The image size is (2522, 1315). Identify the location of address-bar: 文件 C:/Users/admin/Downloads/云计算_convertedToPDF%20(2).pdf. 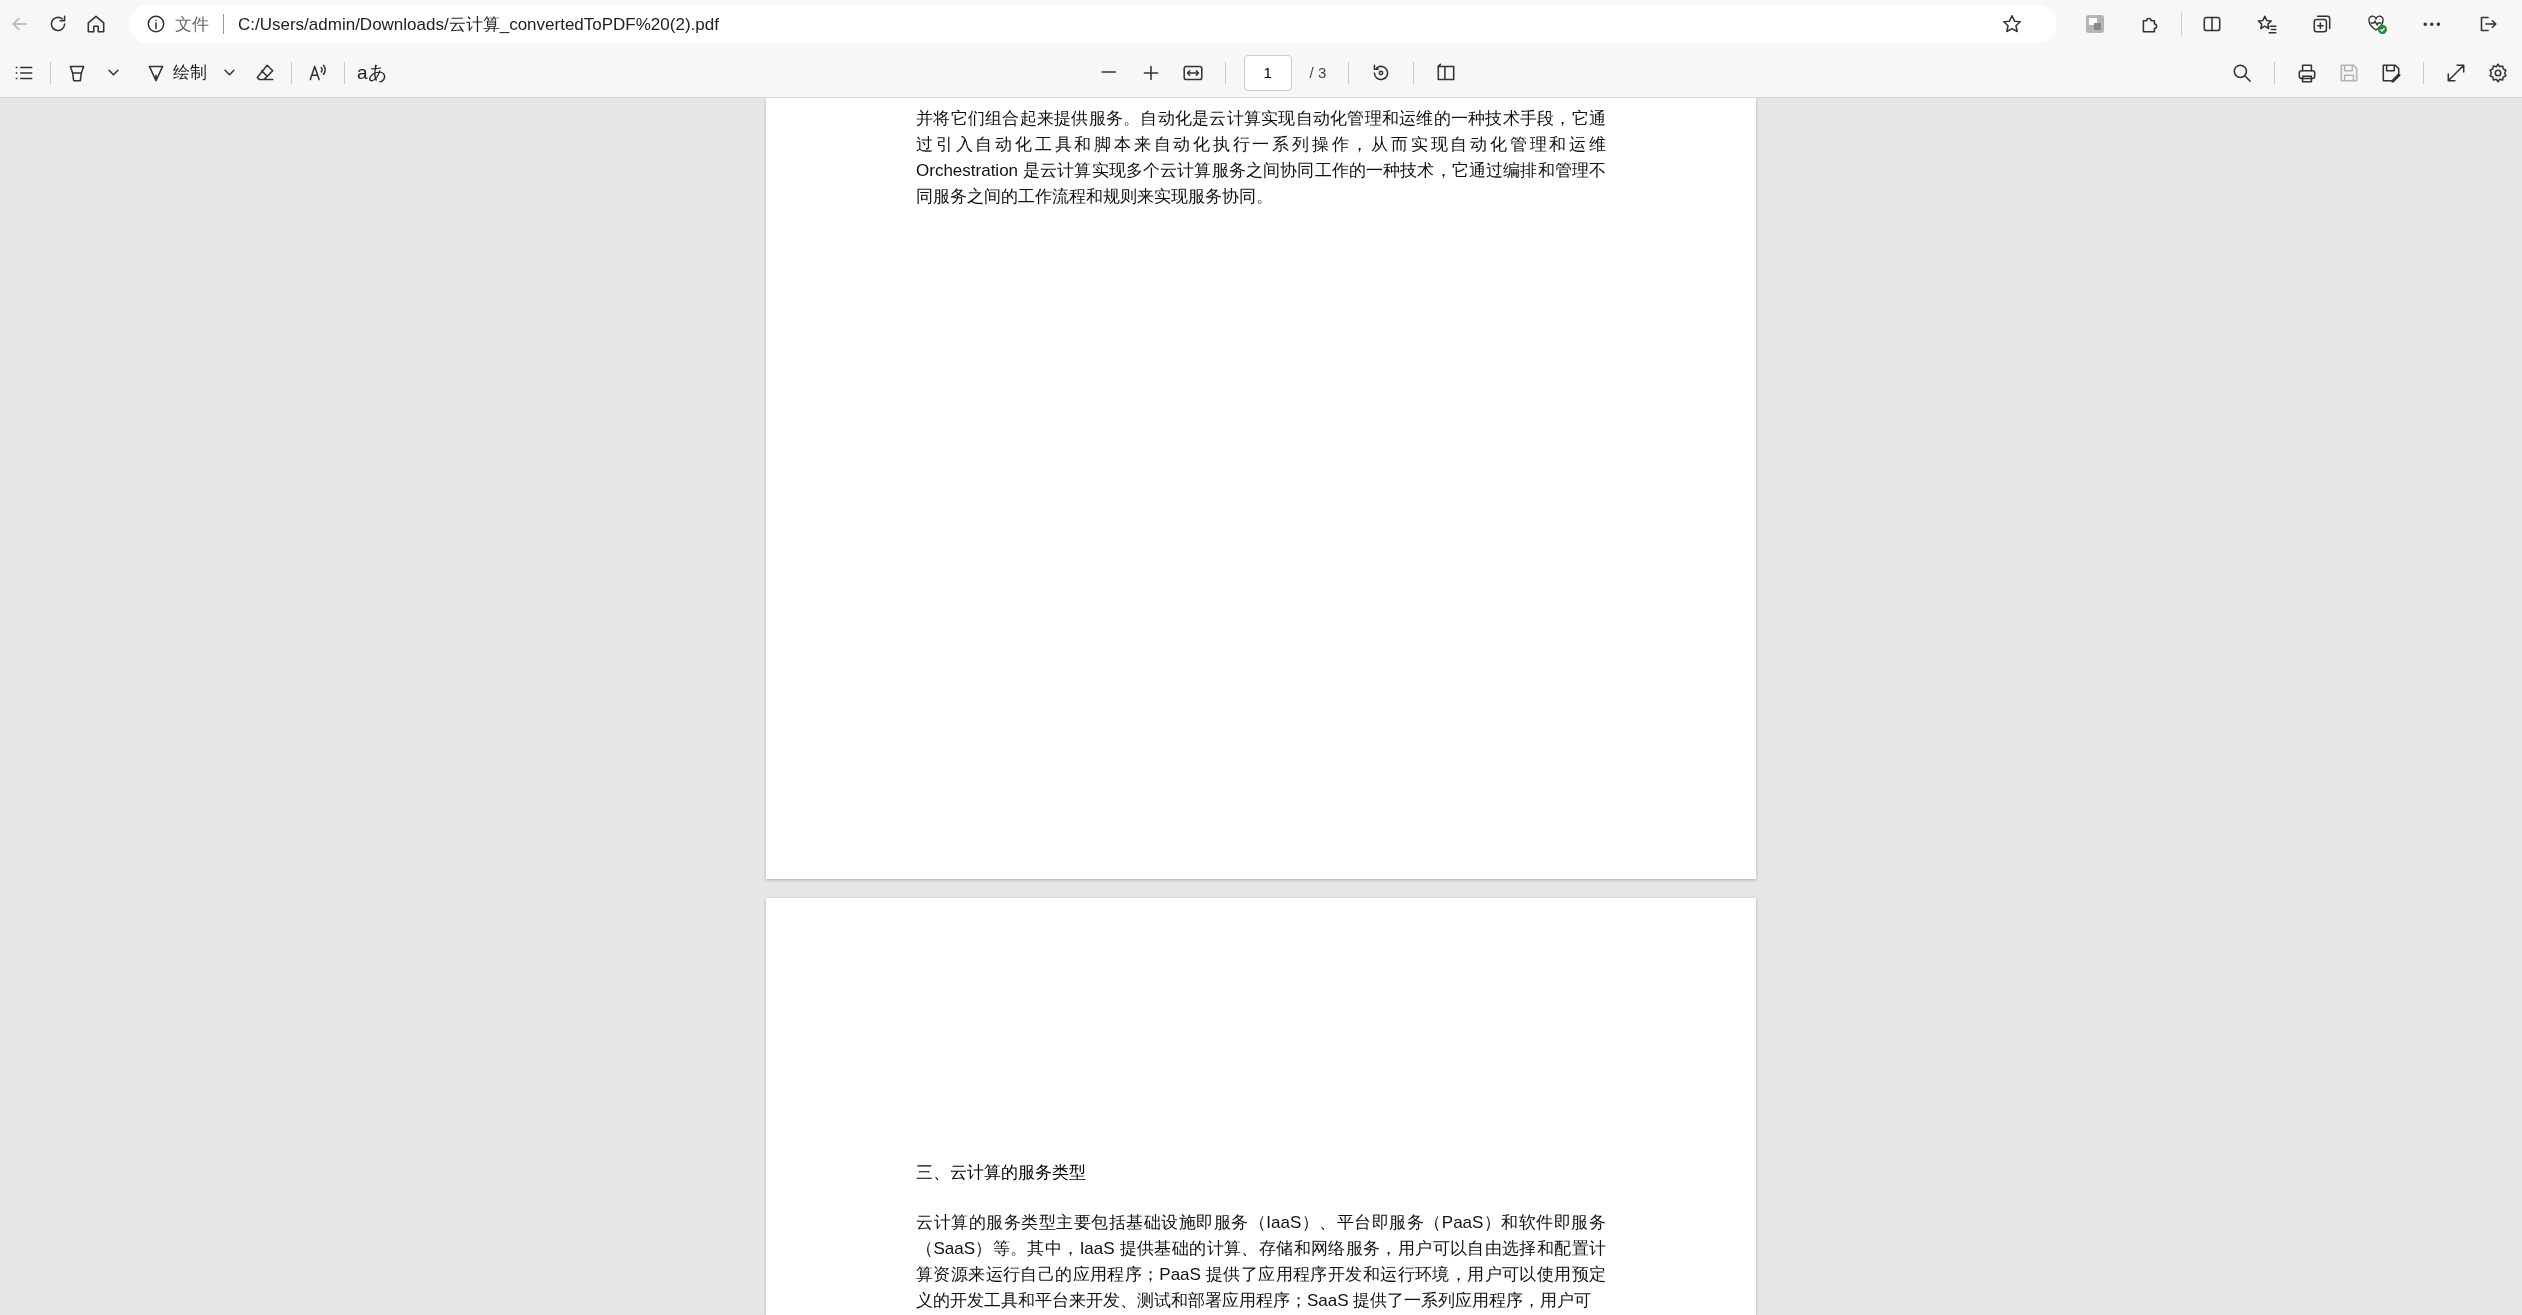
(1093, 24).